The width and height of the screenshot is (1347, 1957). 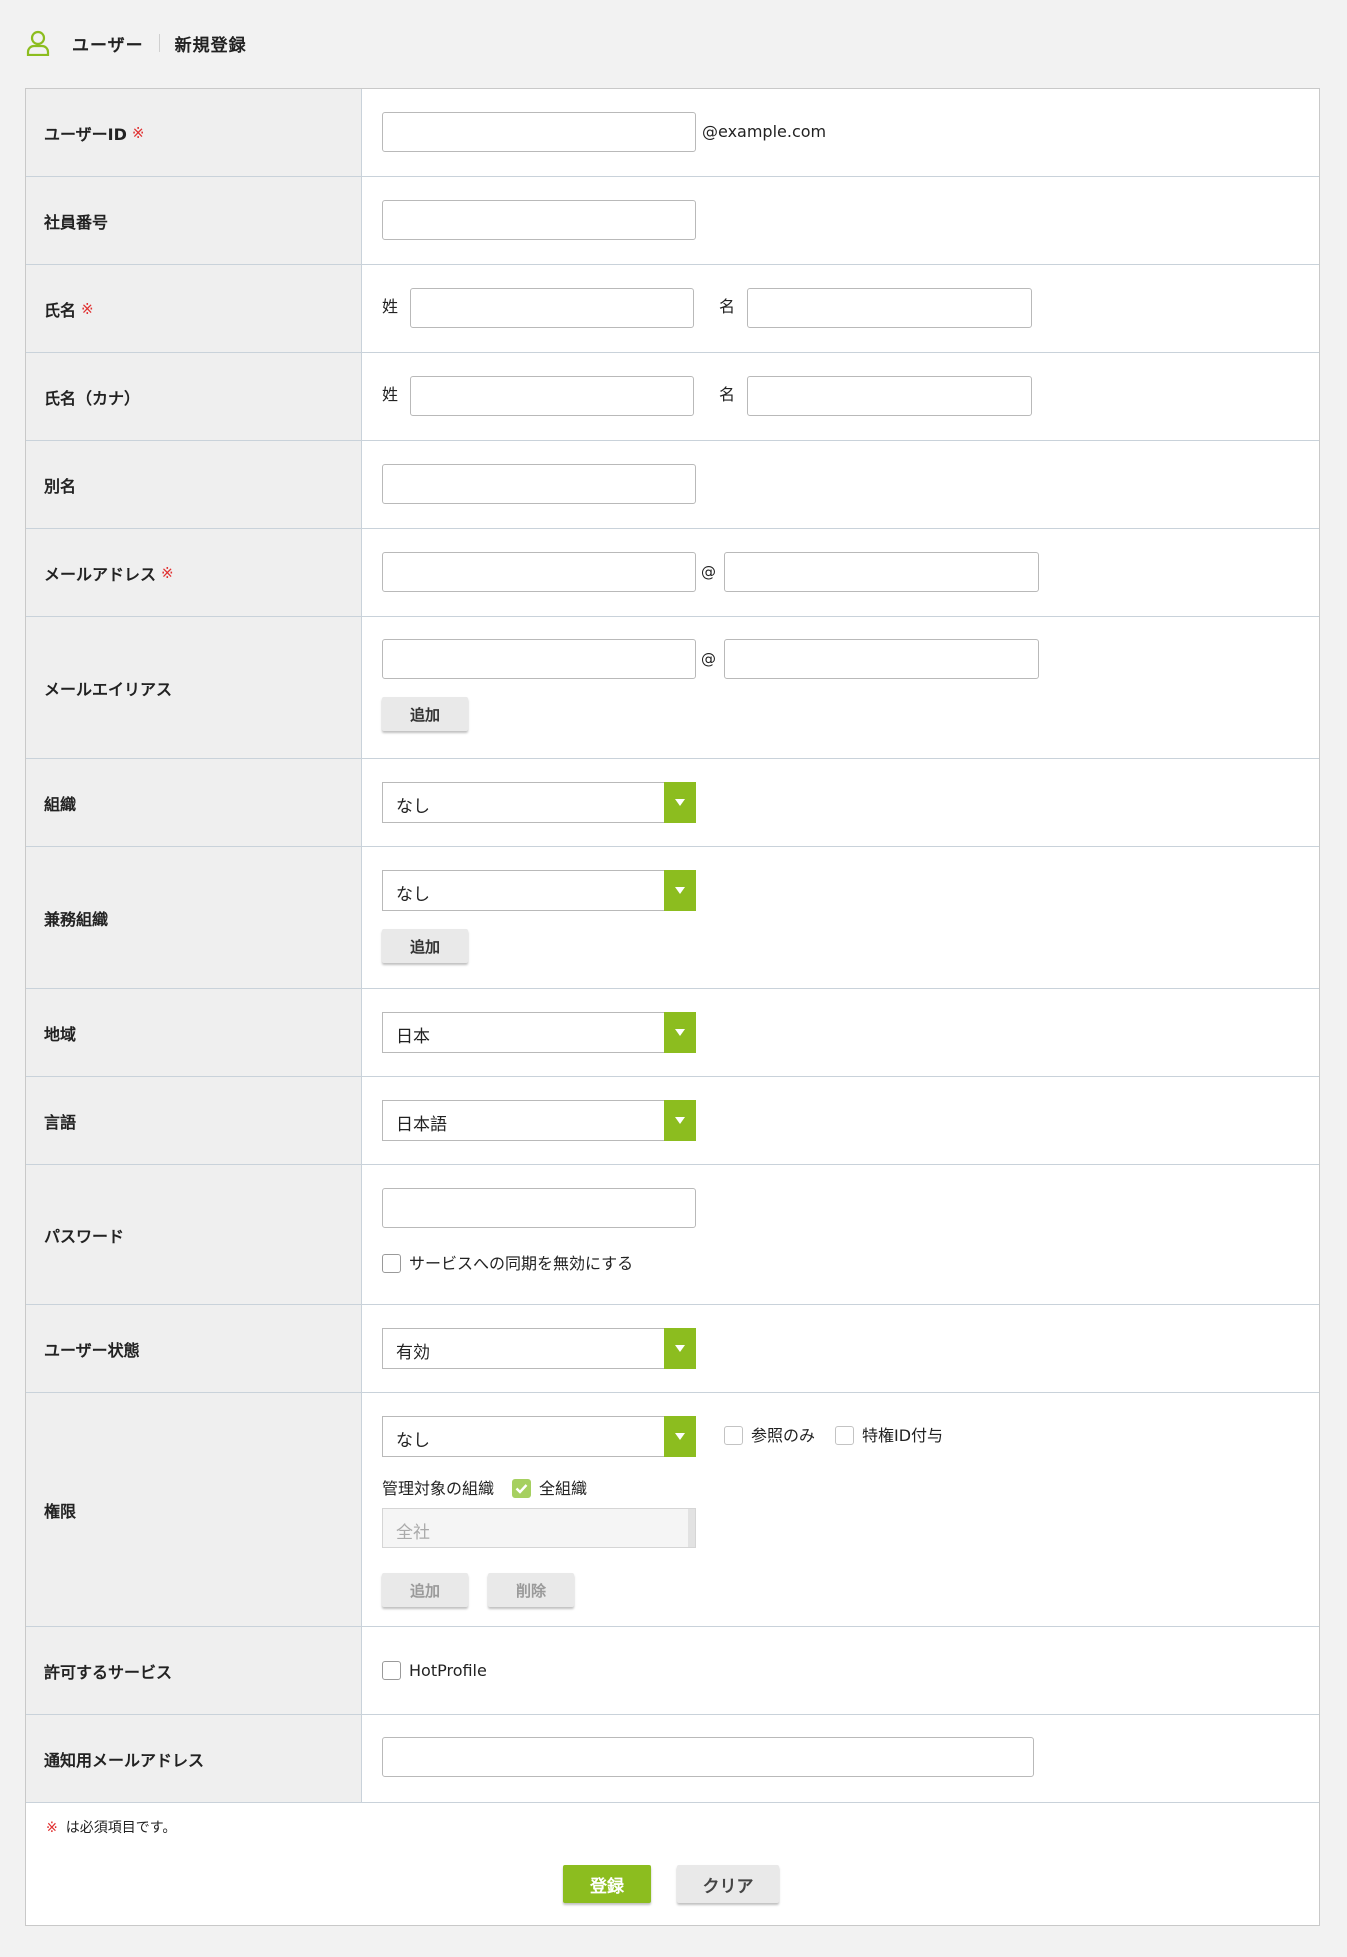 What do you see at coordinates (194, 572) in the screenshot?
I see `email-label: メールアドレス ※` at bounding box center [194, 572].